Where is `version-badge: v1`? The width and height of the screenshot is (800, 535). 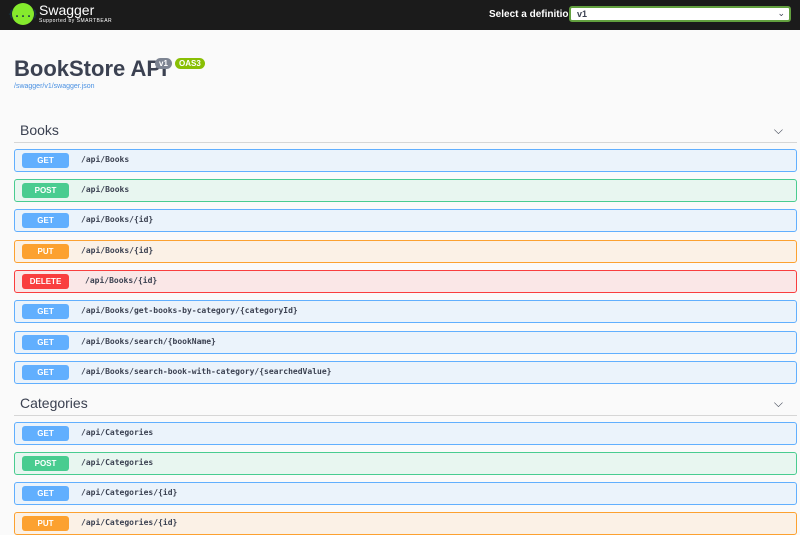 version-badge: v1 is located at coordinates (163, 63).